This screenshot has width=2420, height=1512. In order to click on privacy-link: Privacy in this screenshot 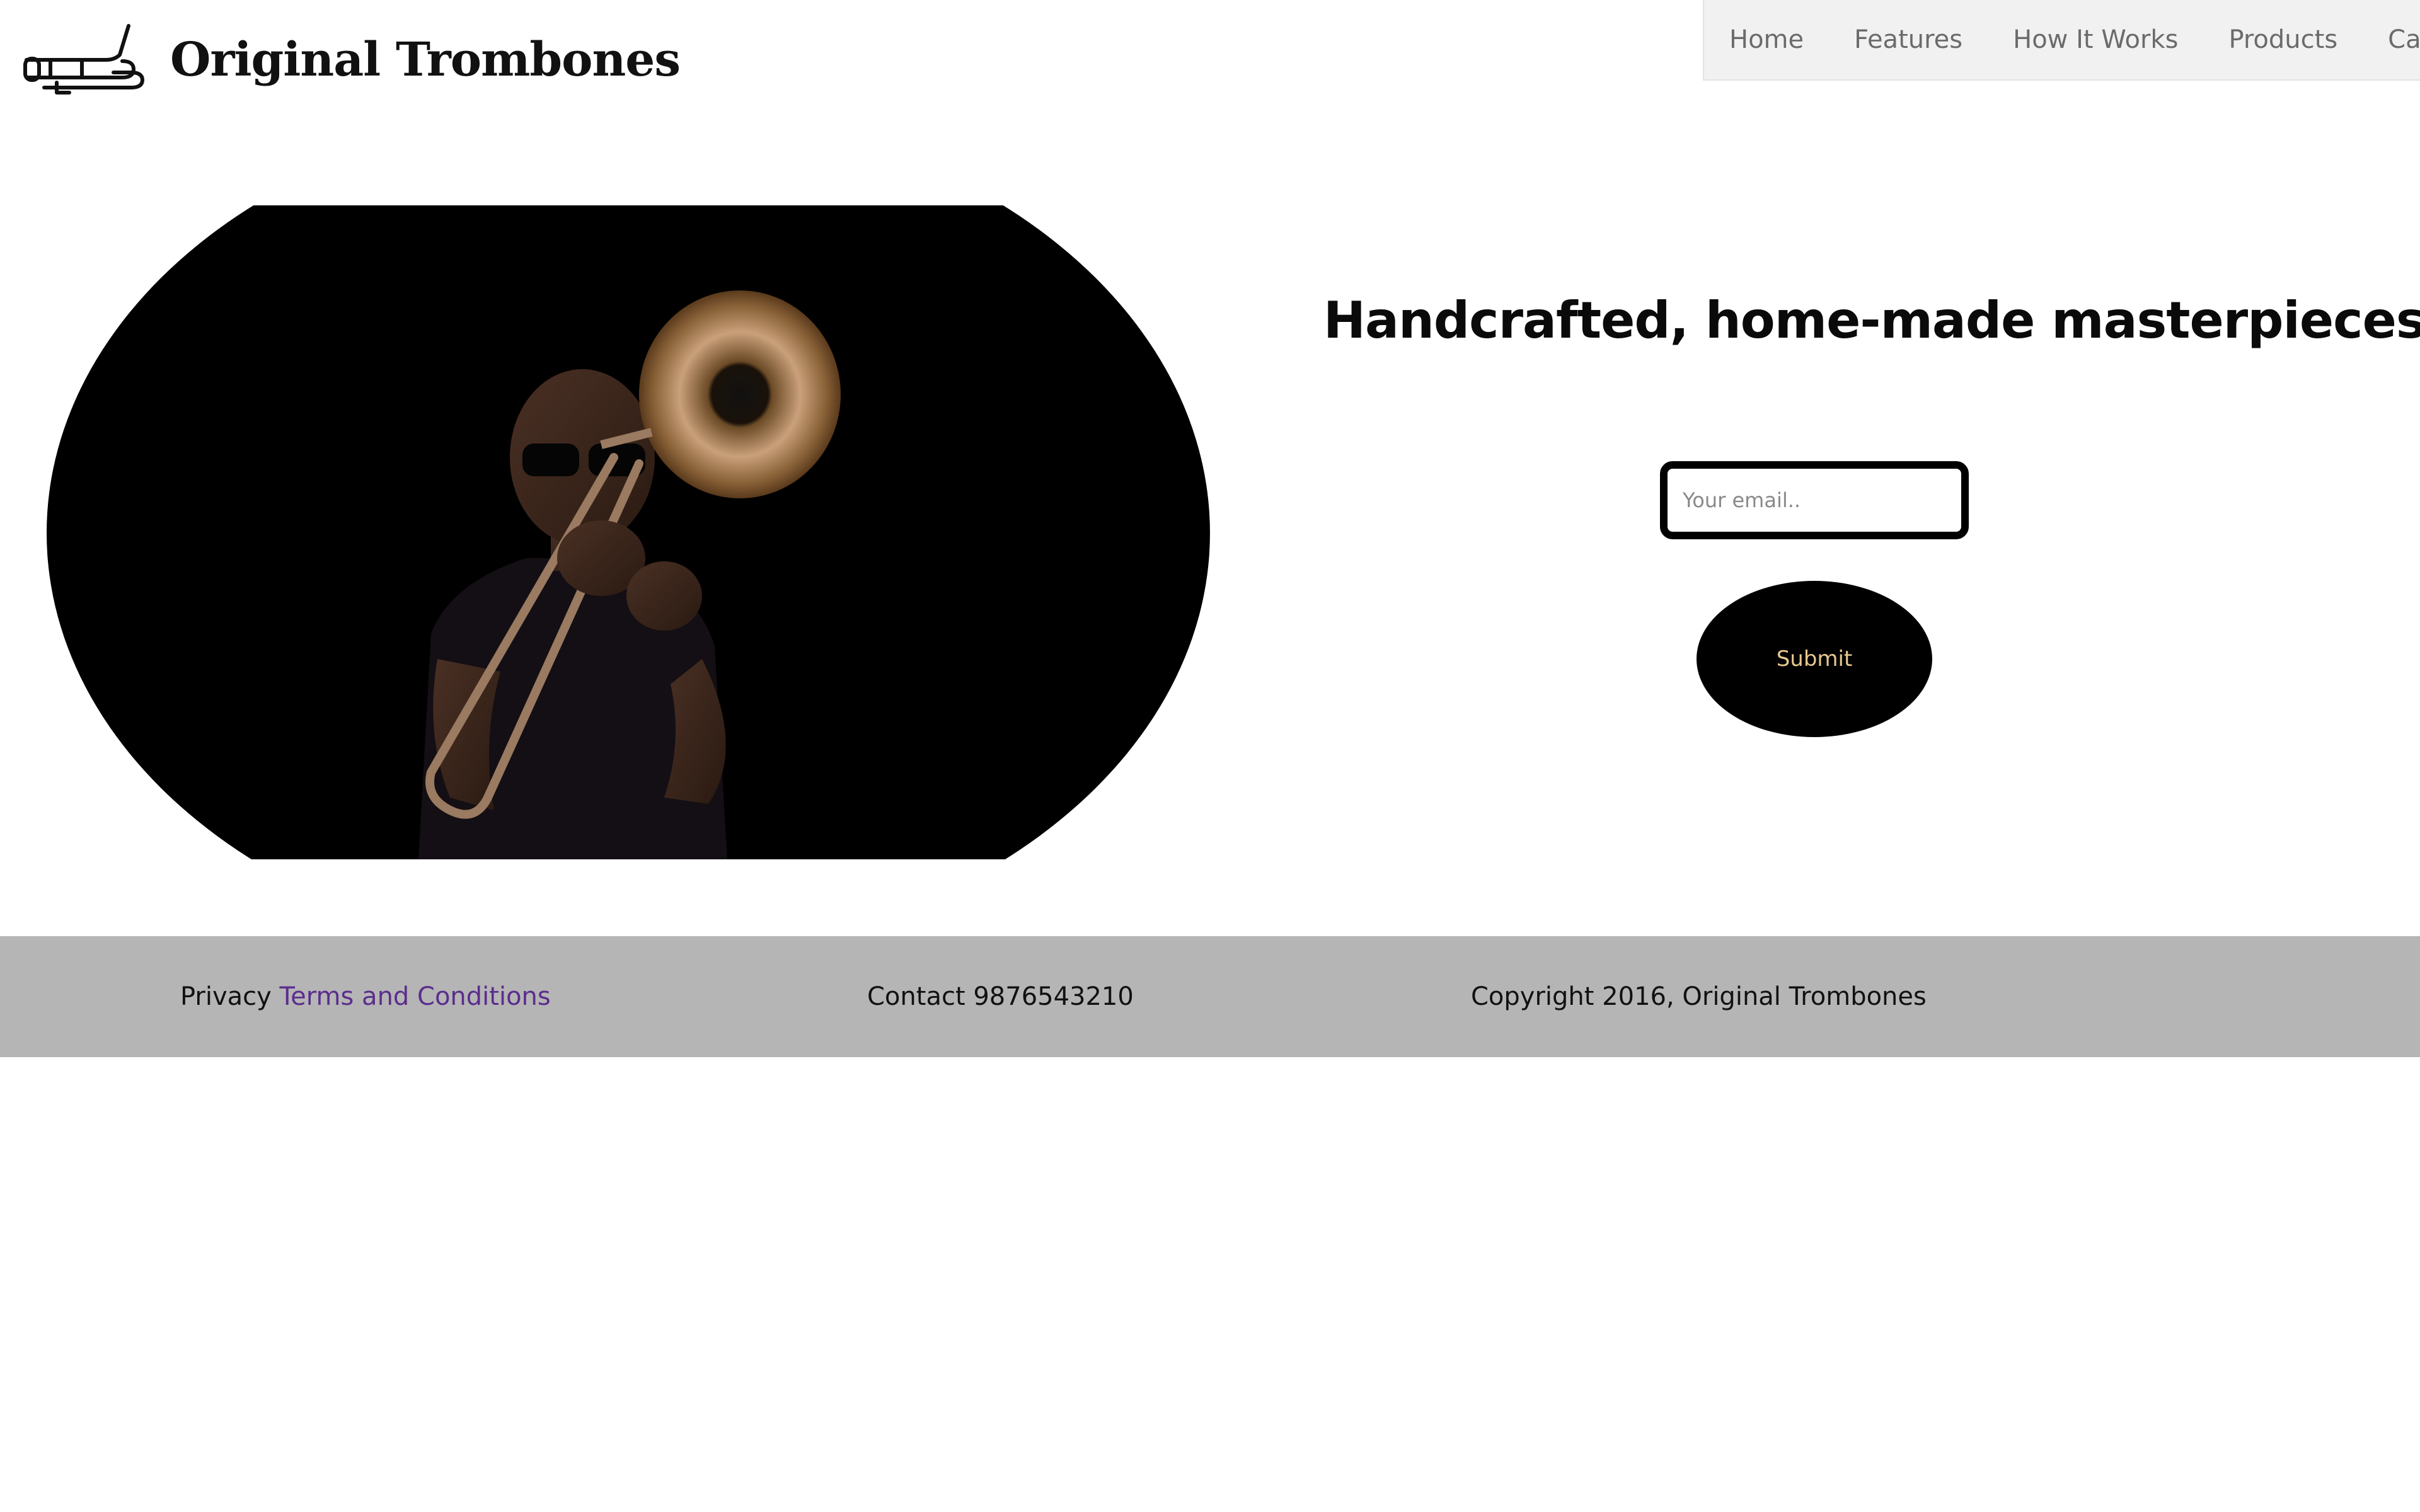, I will do `click(230, 996)`.